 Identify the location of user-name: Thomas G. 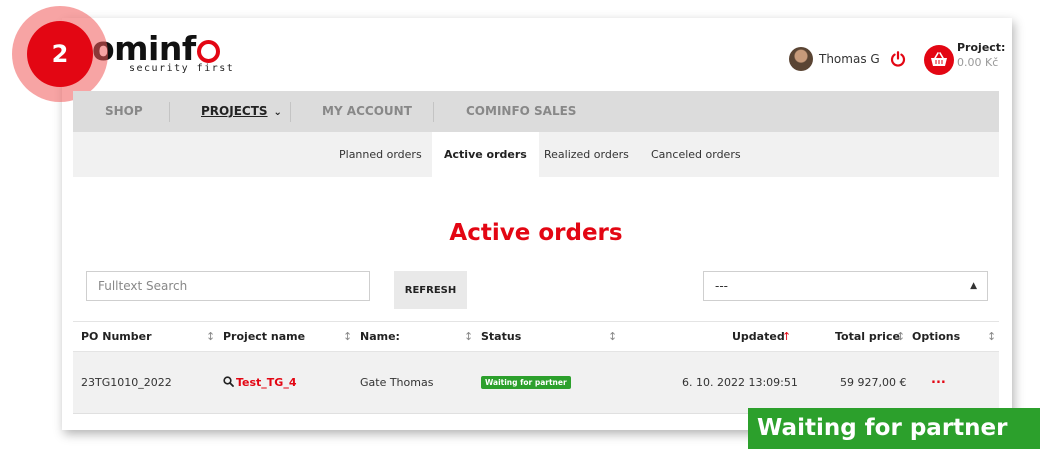
(849, 59).